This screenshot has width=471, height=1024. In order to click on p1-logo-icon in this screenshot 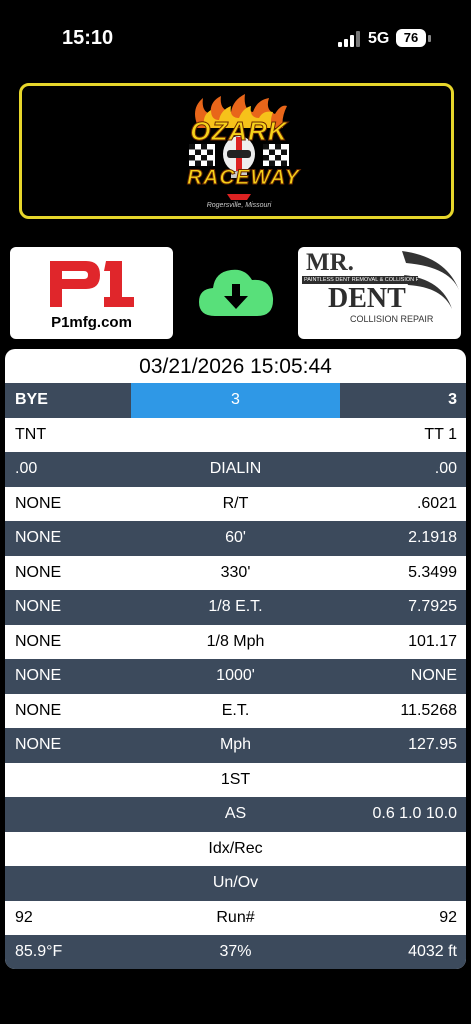, I will do `click(92, 284)`.